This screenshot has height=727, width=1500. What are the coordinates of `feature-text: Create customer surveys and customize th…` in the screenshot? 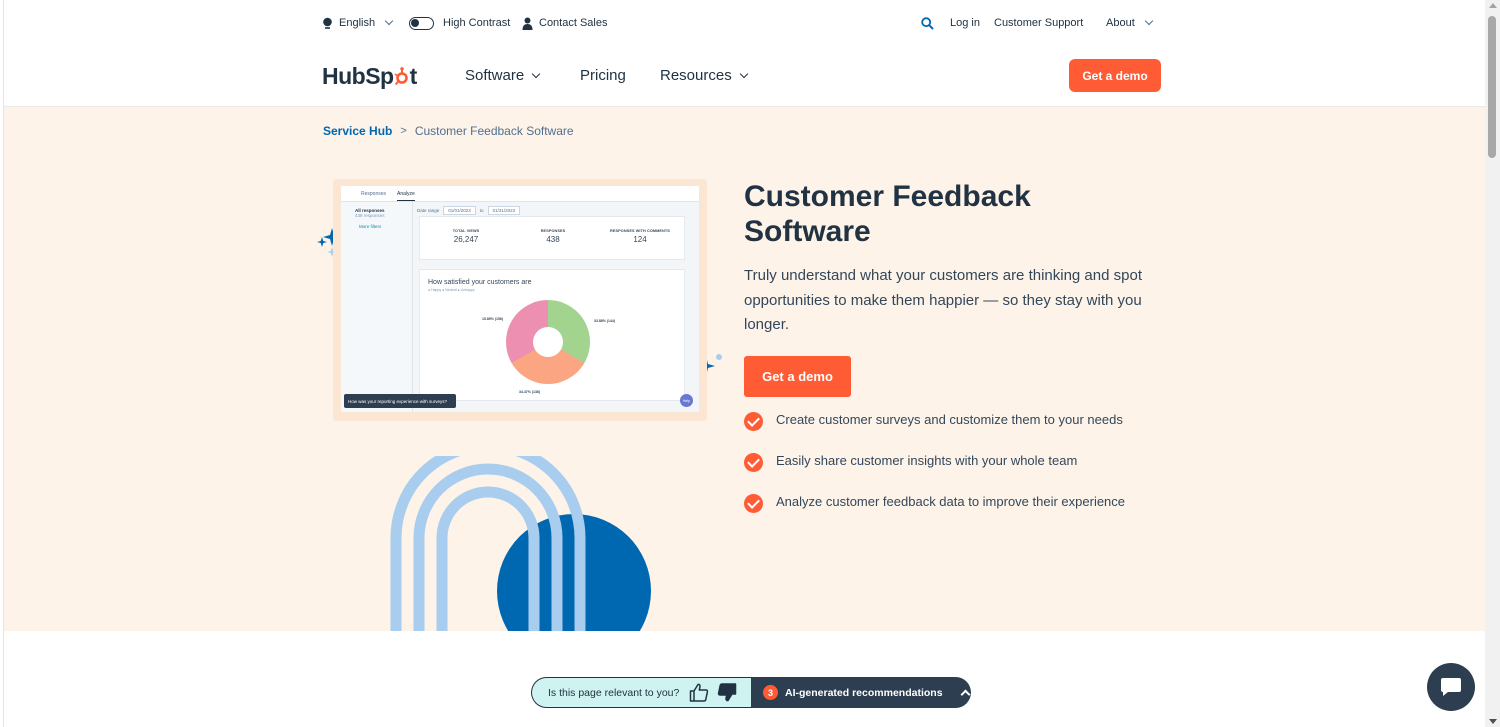 It's located at (949, 419).